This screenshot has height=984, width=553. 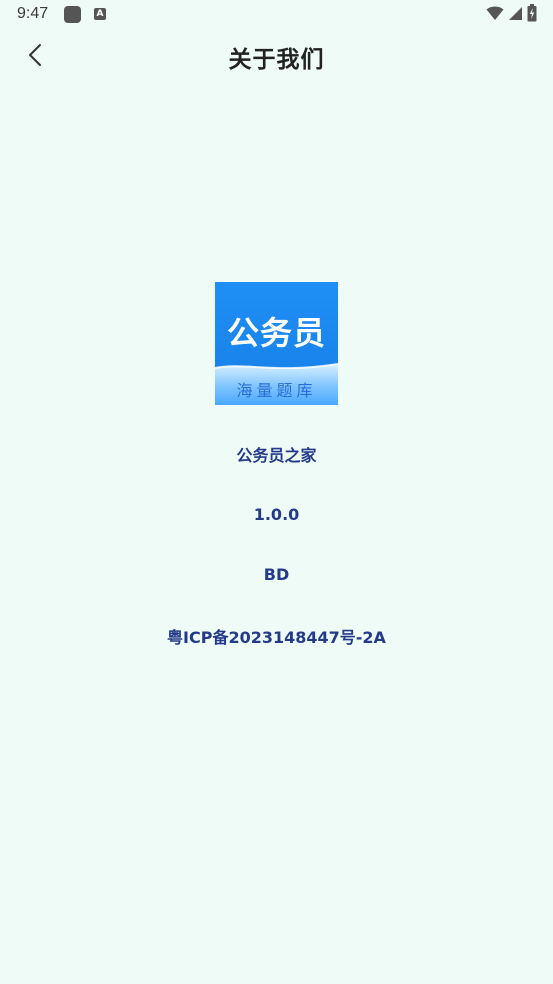 I want to click on app-logo: 公务员 海量题库, so click(x=276, y=343).